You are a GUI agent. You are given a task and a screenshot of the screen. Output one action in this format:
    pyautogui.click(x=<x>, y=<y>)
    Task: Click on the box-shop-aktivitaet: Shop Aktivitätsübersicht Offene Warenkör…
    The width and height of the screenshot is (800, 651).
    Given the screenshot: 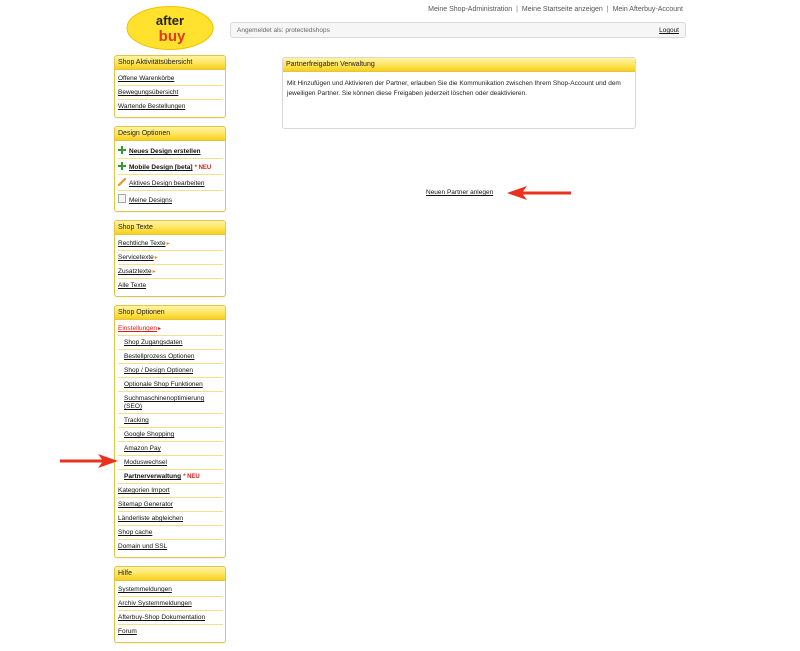 What is the action you would take?
    pyautogui.click(x=170, y=86)
    